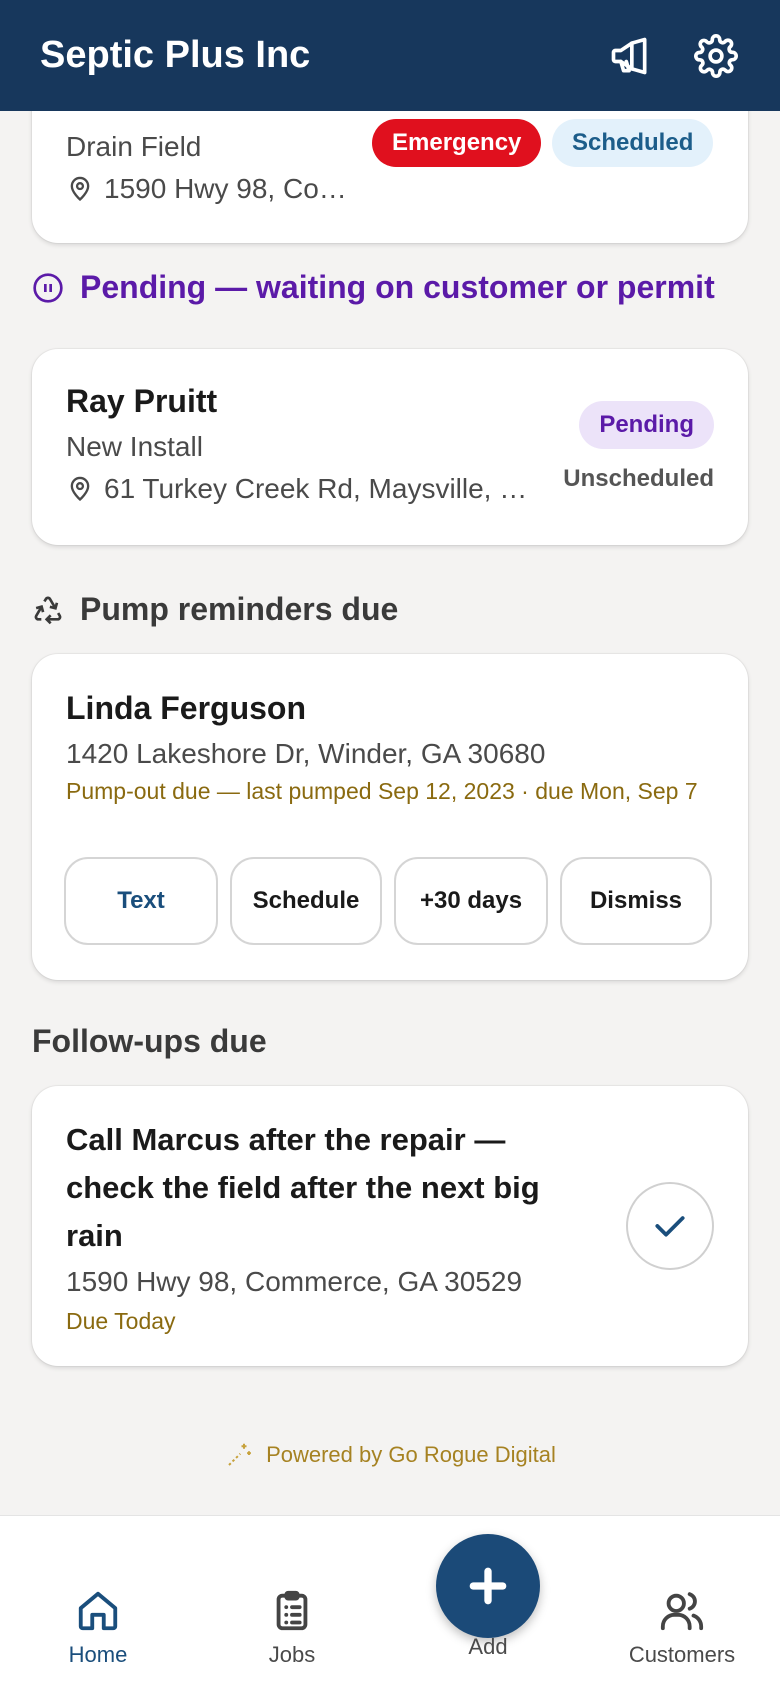 The height and width of the screenshot is (1688, 780). What do you see at coordinates (121, 1321) in the screenshot?
I see `followup-due: Due Today` at bounding box center [121, 1321].